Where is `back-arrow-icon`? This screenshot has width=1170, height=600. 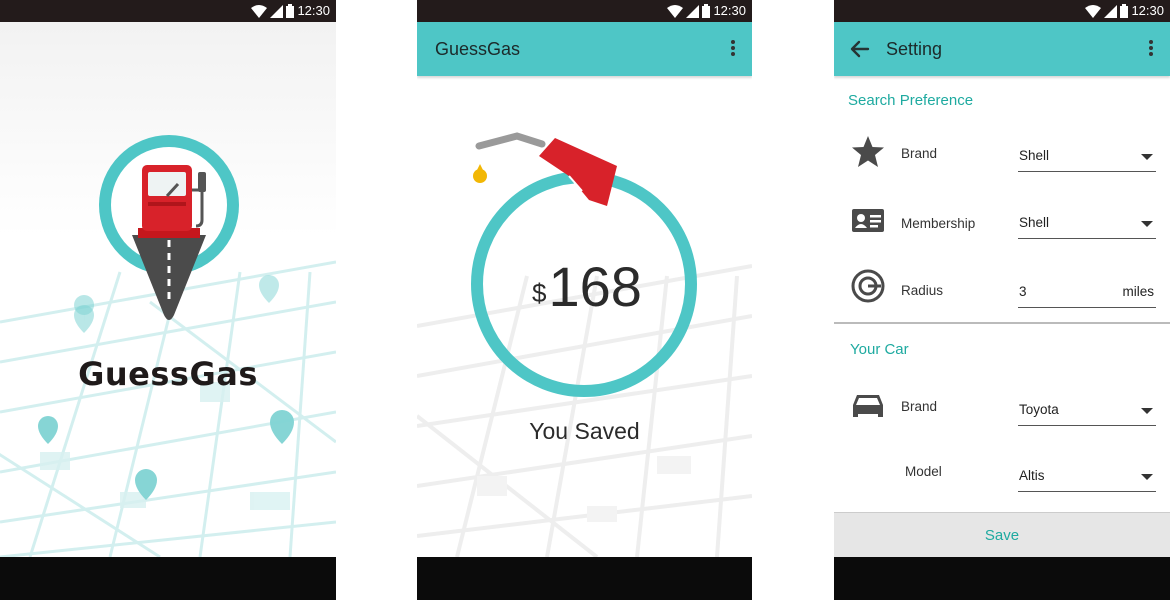 back-arrow-icon is located at coordinates (860, 49).